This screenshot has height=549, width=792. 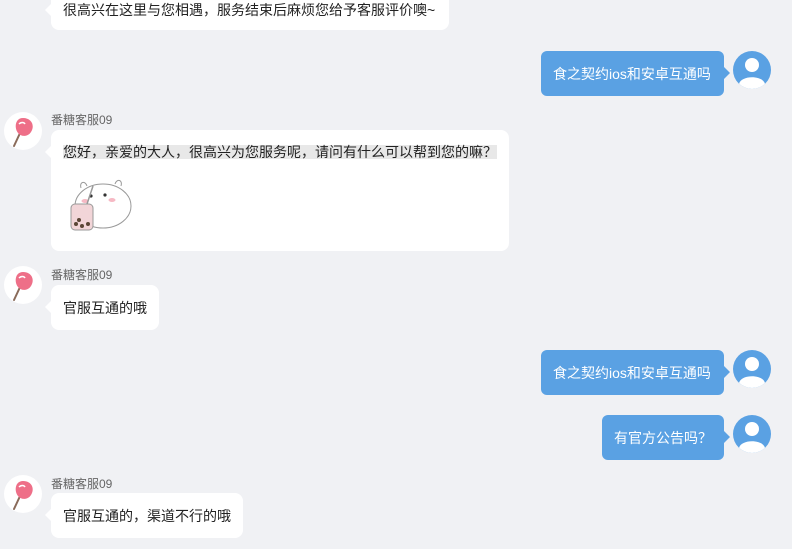 I want to click on message-text: 官服互通的哦, so click(x=105, y=308).